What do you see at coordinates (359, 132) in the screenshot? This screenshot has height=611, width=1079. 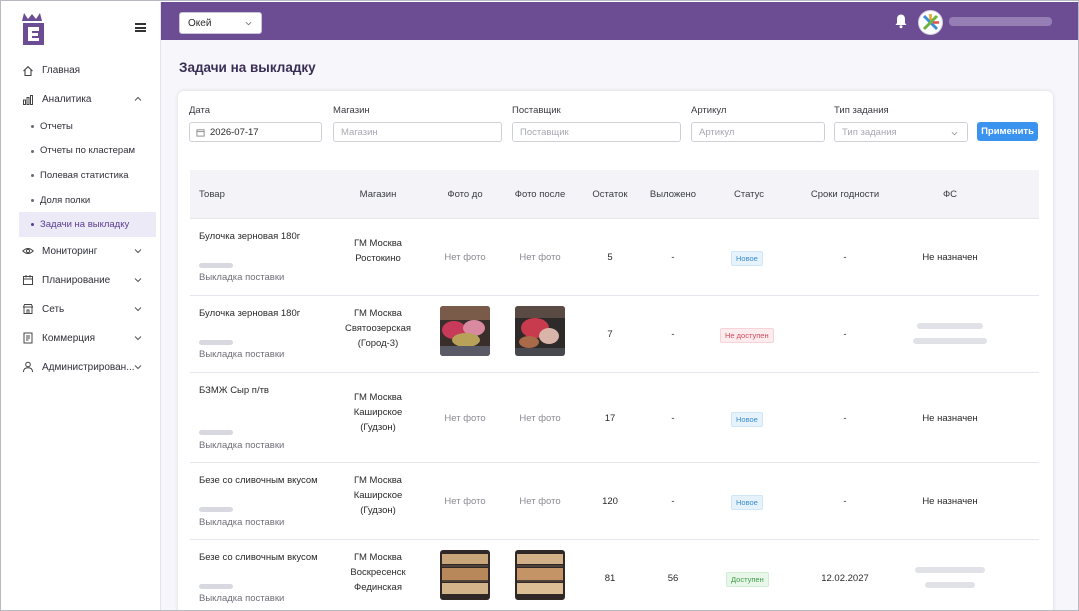 I see `filter-store-placeholder: Магазин` at bounding box center [359, 132].